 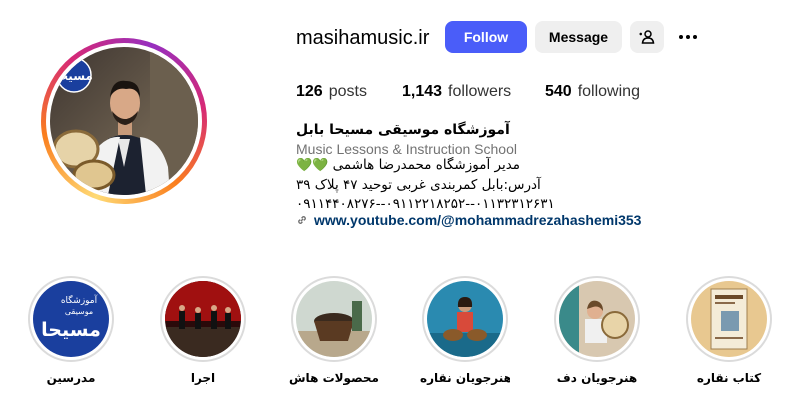 I want to click on followers-stat: 1,143 followers, so click(x=456, y=92).